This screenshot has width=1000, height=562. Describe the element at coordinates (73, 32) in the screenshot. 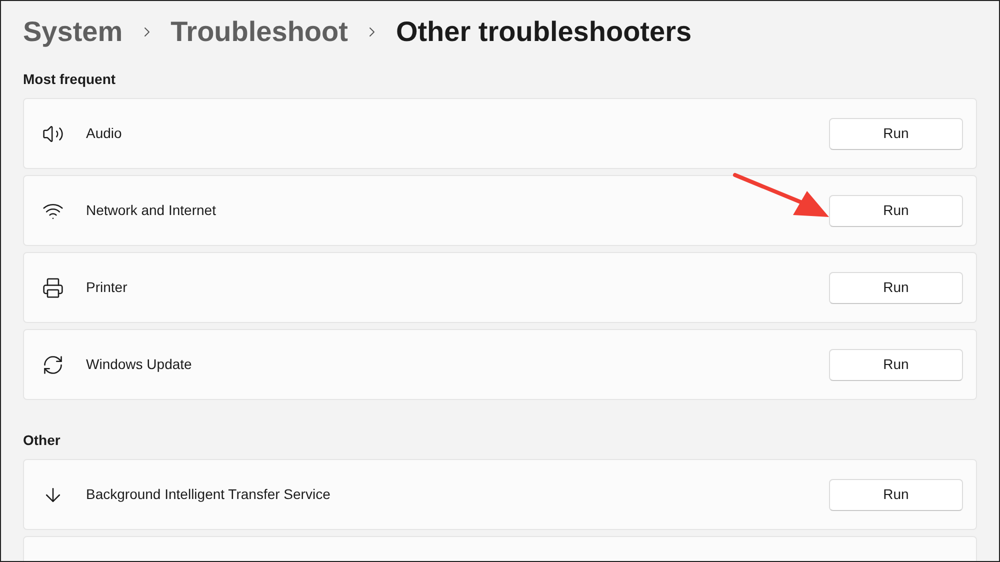

I see `breadcrumb-link: System` at that location.